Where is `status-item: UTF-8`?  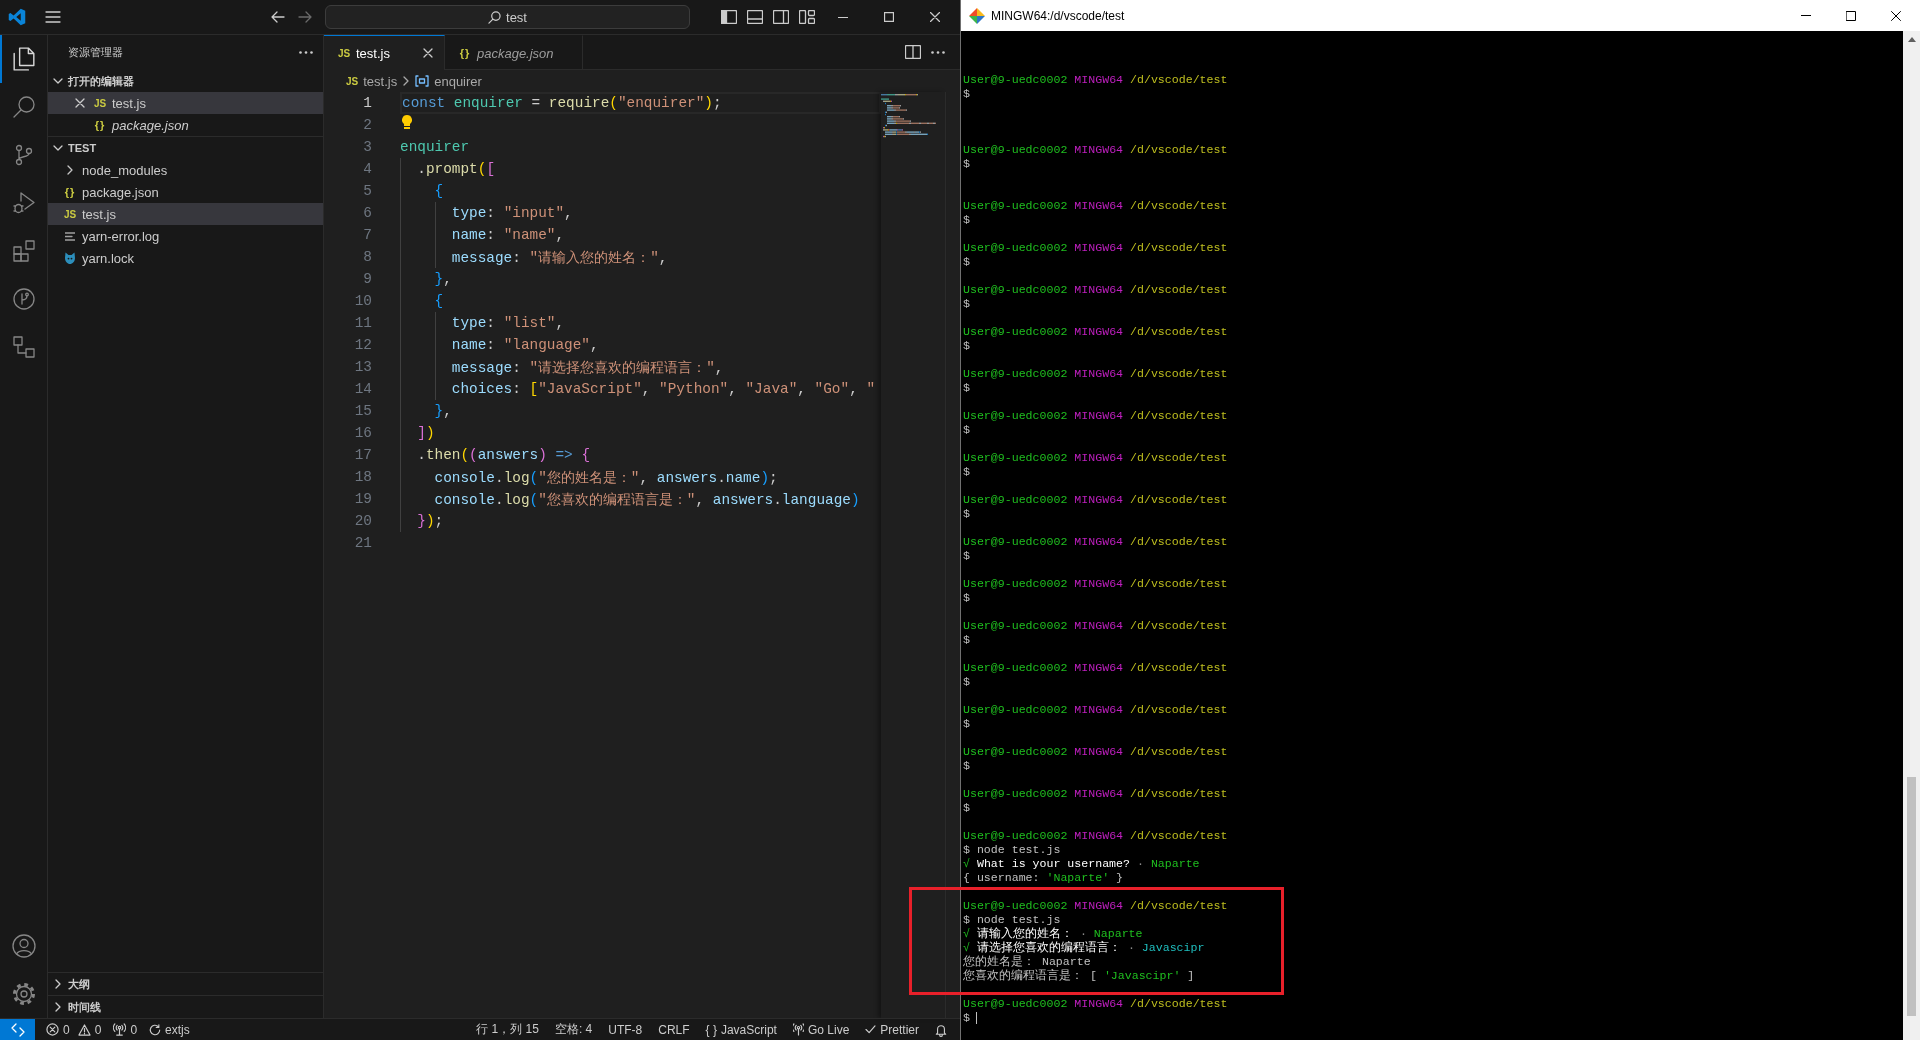 status-item: UTF-8 is located at coordinates (625, 1029).